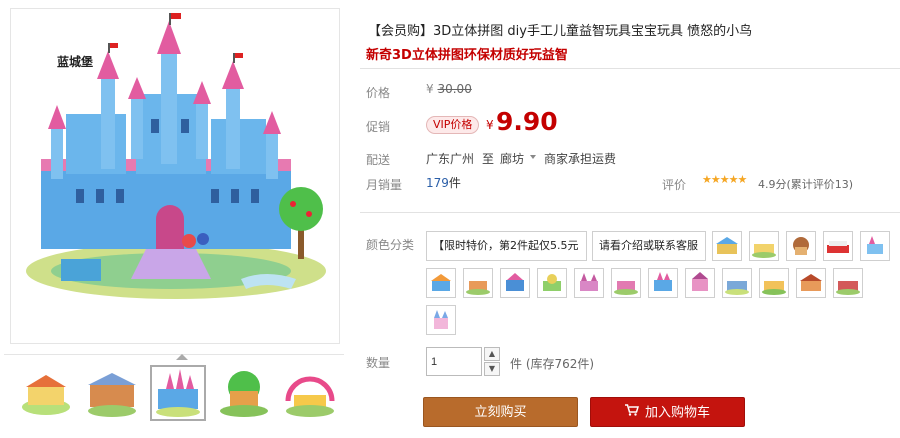 The image size is (900, 438). I want to click on product-subtitle: 新奇3D立体拼图环保材质好玩益智, so click(467, 55).